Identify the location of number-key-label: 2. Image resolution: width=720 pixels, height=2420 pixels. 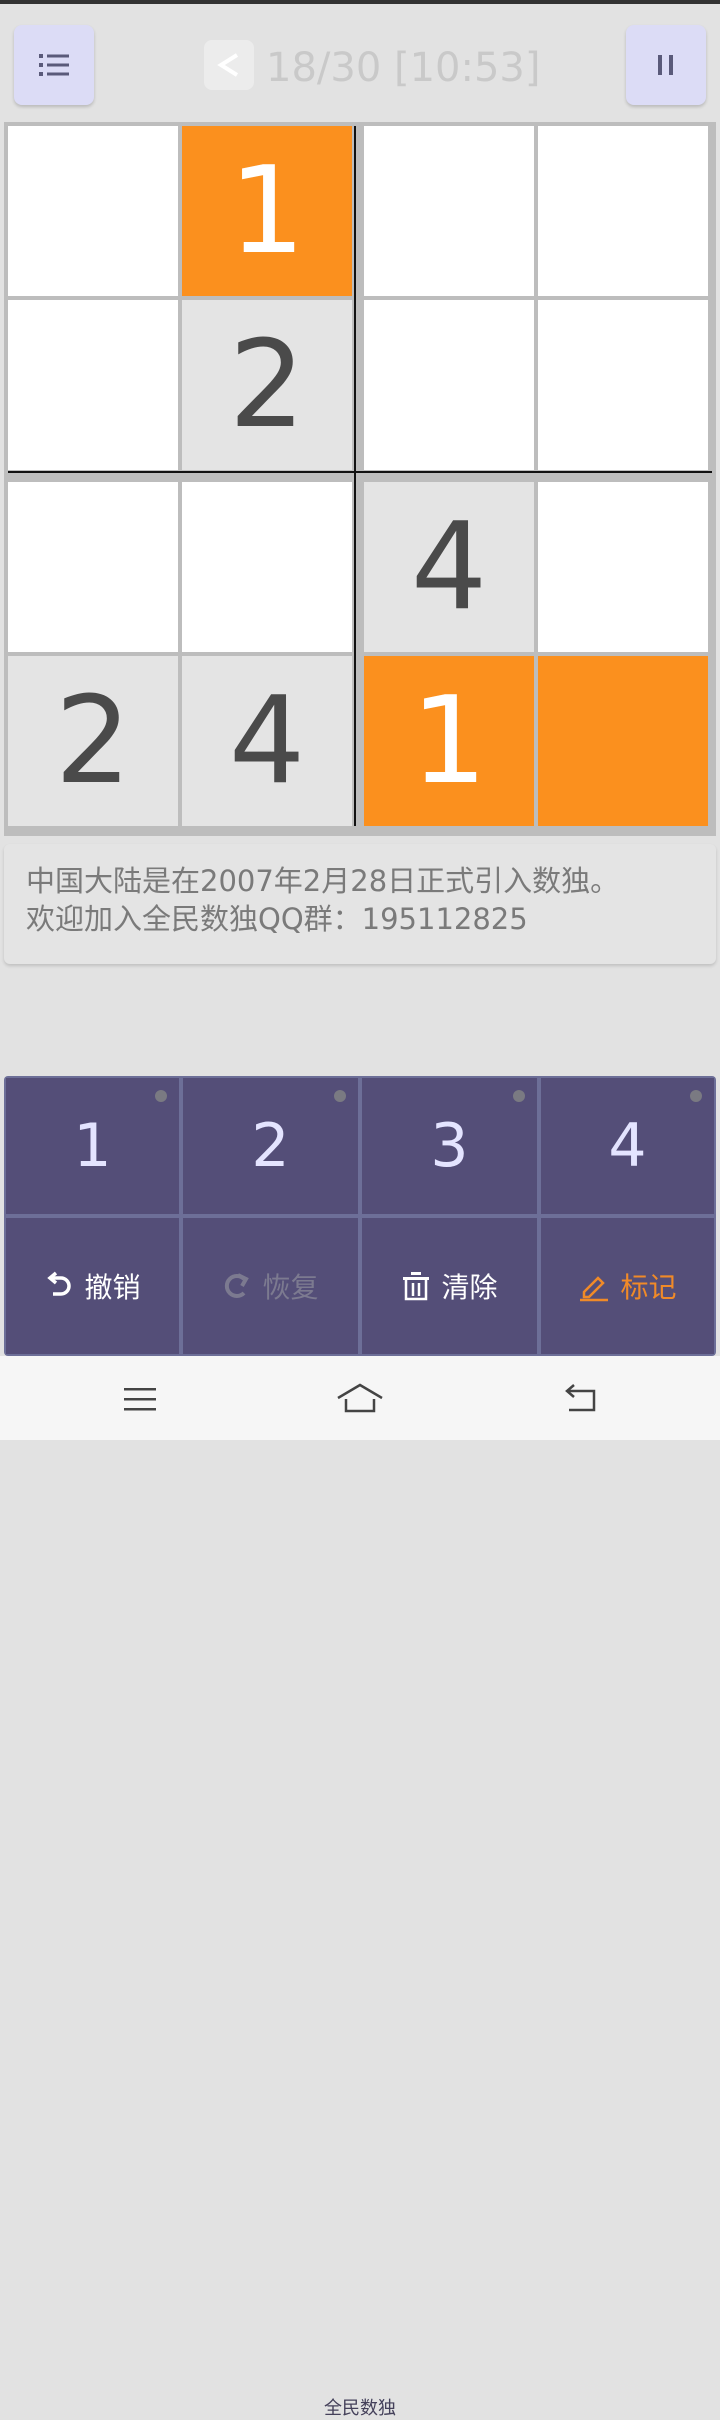
(270, 1146).